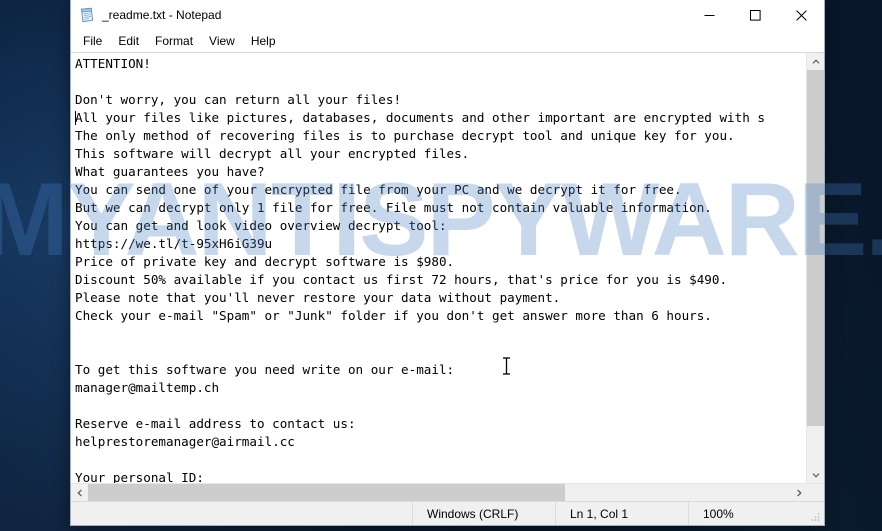  I want to click on title-bar-left: _readme.txt - Notepad, so click(378, 15).